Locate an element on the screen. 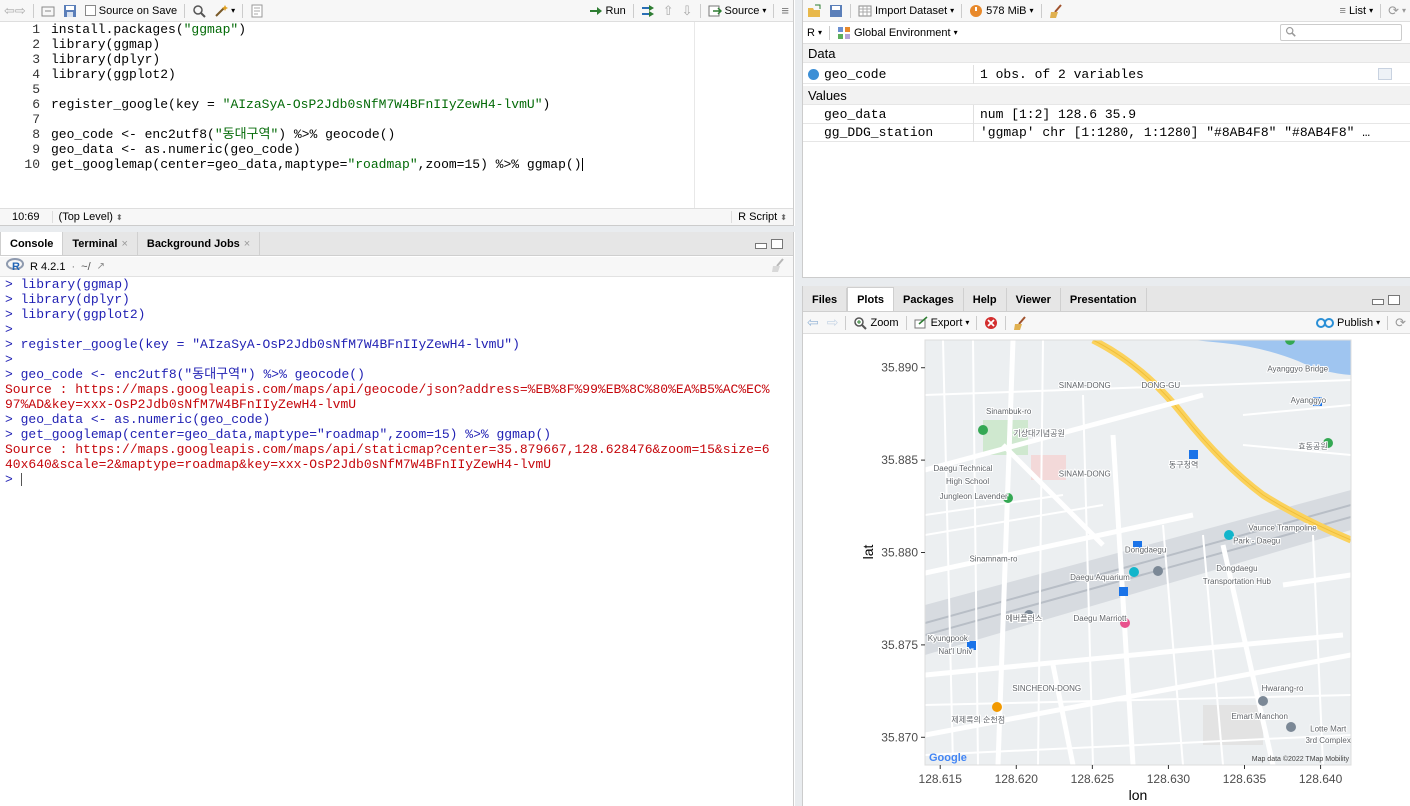 Image resolution: width=1410 pixels, height=806 pixels. tab-terminal: Terminal × is located at coordinates (100, 243).